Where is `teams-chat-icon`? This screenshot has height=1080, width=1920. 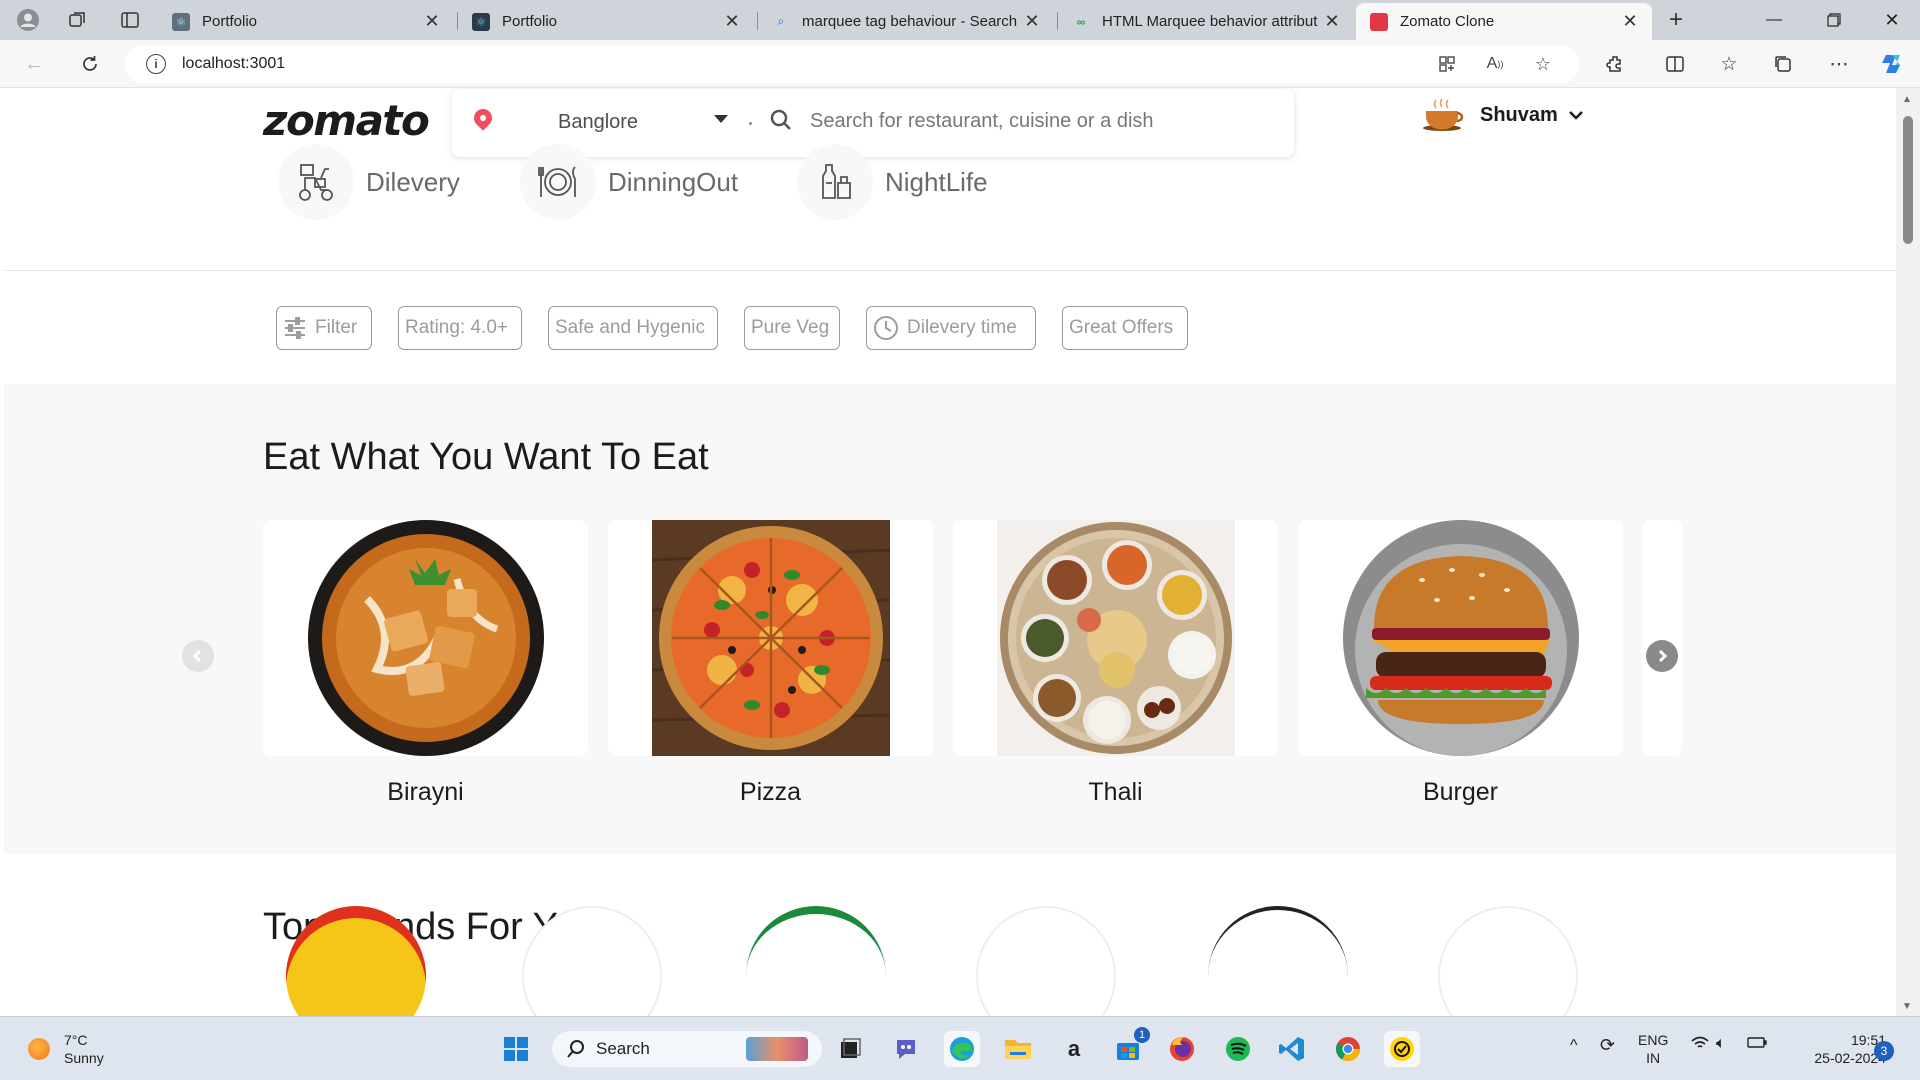 teams-chat-icon is located at coordinates (906, 1049).